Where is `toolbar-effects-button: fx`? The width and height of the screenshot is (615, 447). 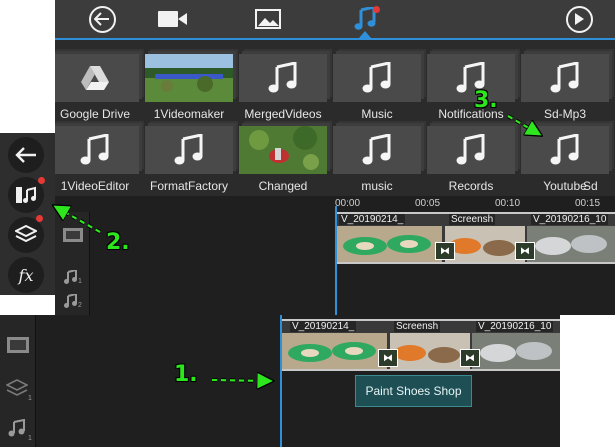
toolbar-effects-button: fx is located at coordinates (26, 275).